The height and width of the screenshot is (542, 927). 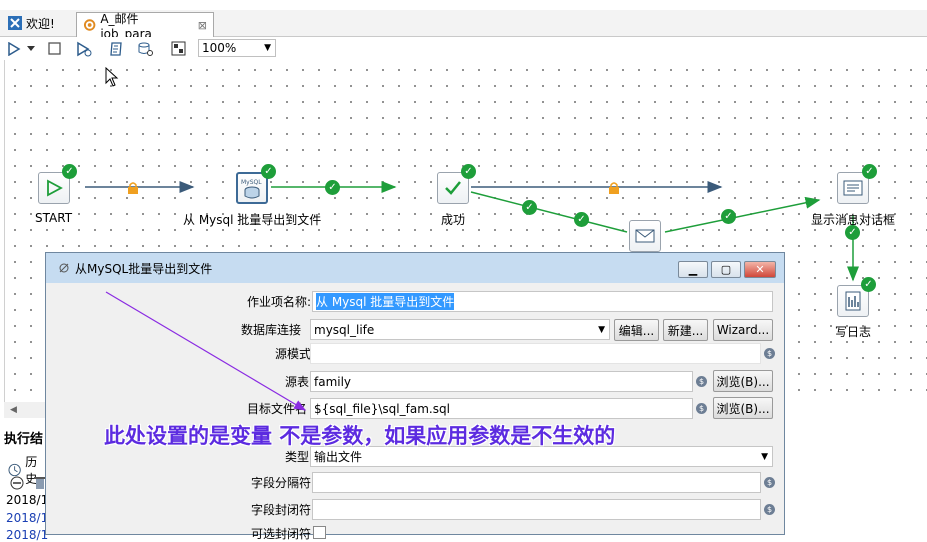 What do you see at coordinates (853, 188) in the screenshot?
I see `message-box-icon` at bounding box center [853, 188].